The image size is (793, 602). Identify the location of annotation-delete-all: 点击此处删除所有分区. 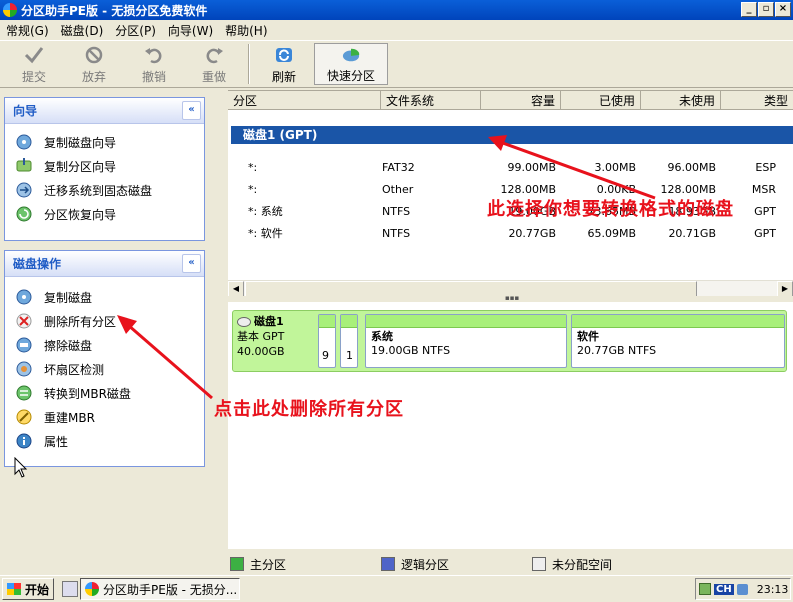
(309, 409).